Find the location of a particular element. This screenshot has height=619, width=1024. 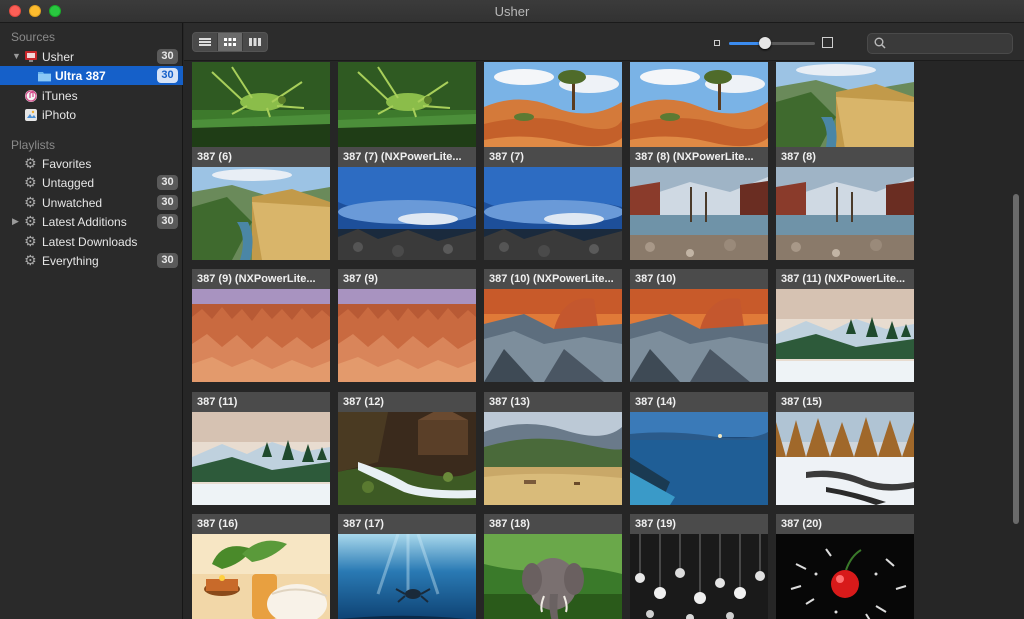

thumbnail-title: 387 (19) is located at coordinates (699, 524).